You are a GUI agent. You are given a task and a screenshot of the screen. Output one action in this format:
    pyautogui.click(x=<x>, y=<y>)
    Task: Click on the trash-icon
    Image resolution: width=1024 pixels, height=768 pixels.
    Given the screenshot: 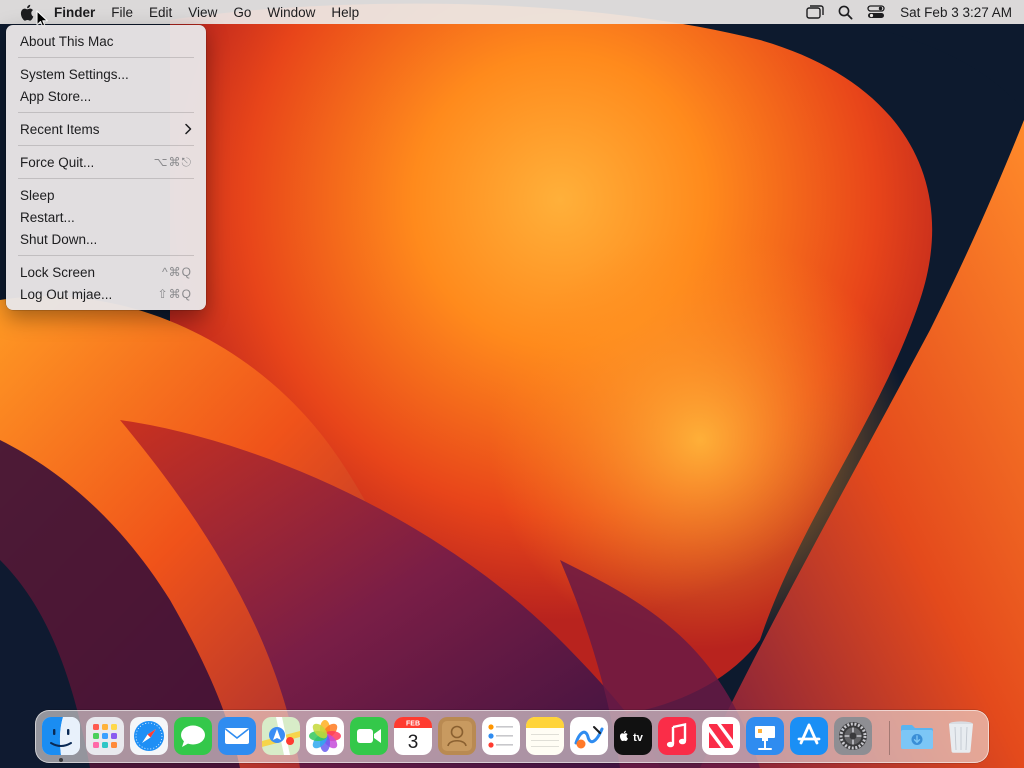 What is the action you would take?
    pyautogui.click(x=961, y=737)
    